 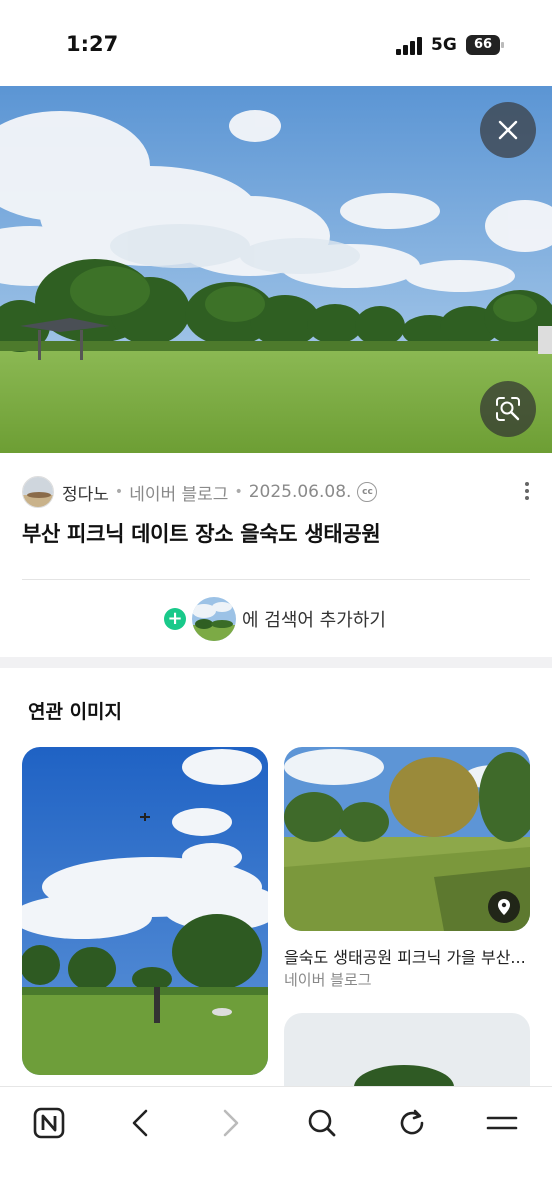 What do you see at coordinates (409, 46) in the screenshot?
I see `signal-icon` at bounding box center [409, 46].